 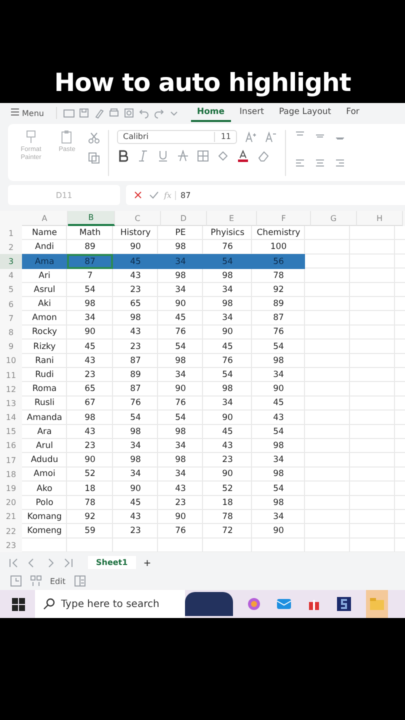 I want to click on align-left-icon, so click(x=300, y=162).